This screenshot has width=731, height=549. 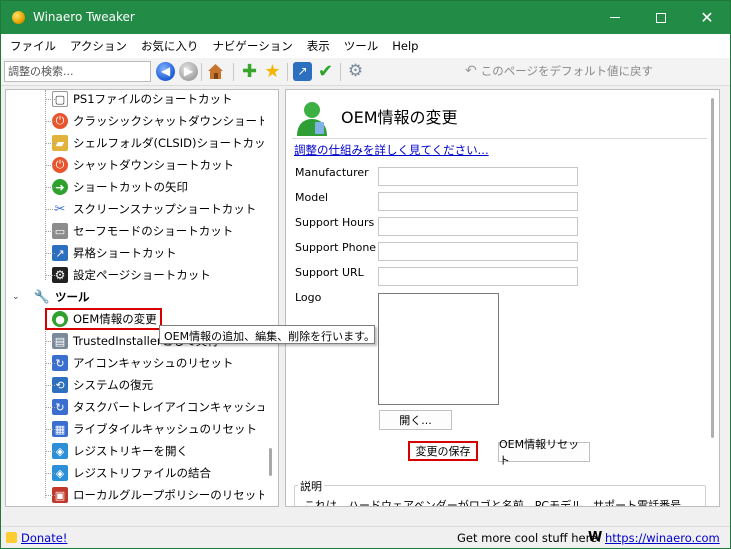 What do you see at coordinates (113, 385) in the screenshot?
I see `tree-item-label: システムの復元` at bounding box center [113, 385].